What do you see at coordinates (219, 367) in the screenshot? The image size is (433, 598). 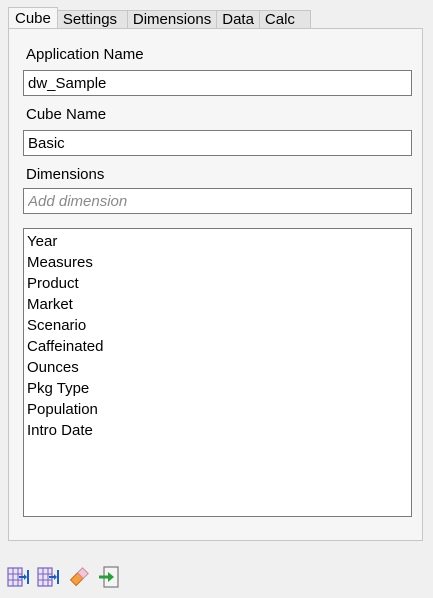 I see `list-item: Ounces` at bounding box center [219, 367].